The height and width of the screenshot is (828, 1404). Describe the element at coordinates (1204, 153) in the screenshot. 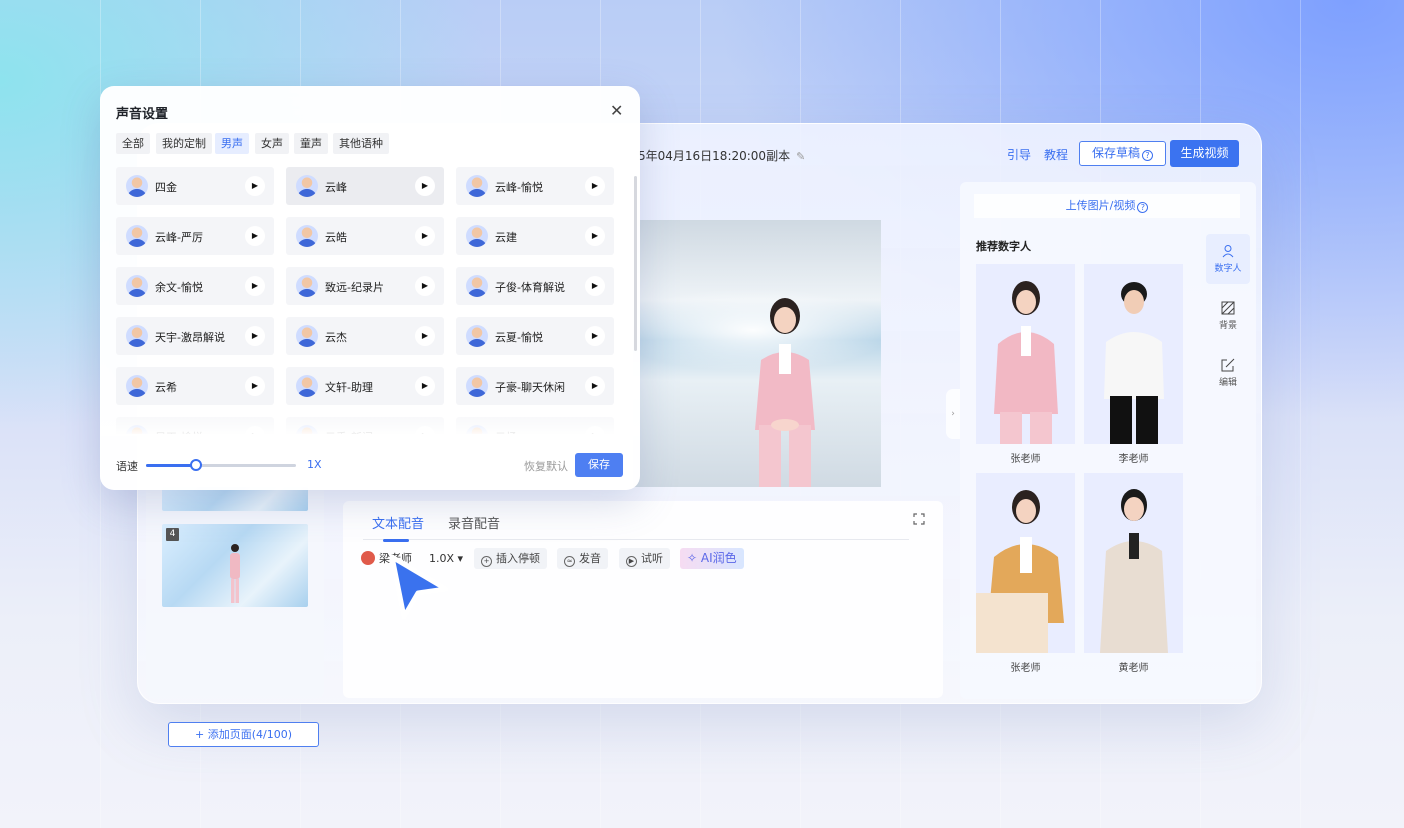

I see `generate-video-button: 生成视频` at that location.